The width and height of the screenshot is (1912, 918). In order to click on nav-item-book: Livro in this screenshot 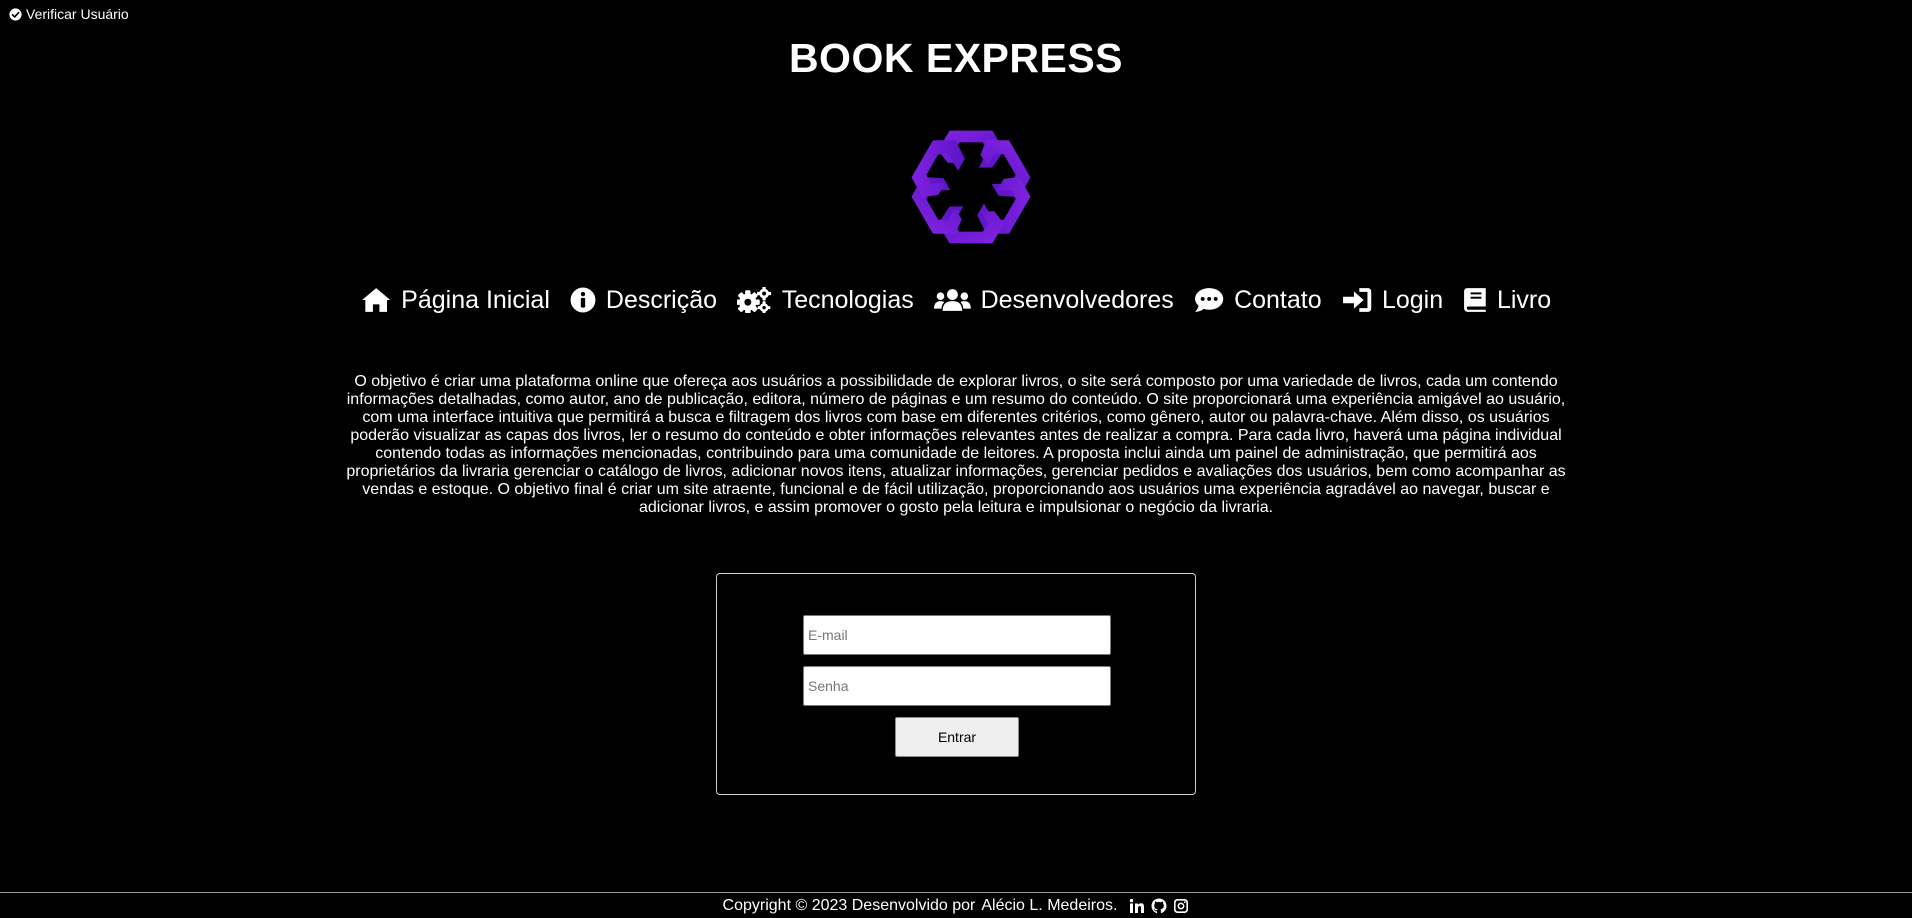, I will do `click(1507, 300)`.